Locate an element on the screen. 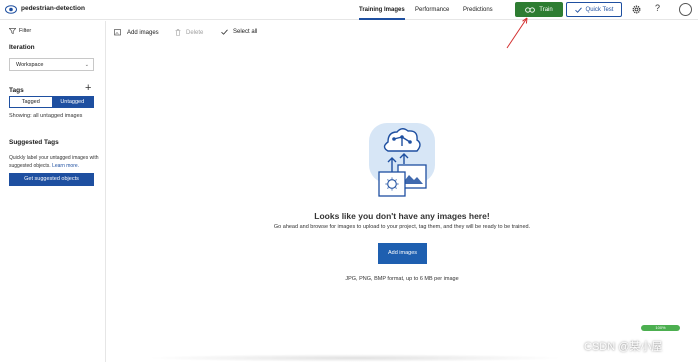 The image size is (698, 362). add-images-label: Add images is located at coordinates (143, 32).